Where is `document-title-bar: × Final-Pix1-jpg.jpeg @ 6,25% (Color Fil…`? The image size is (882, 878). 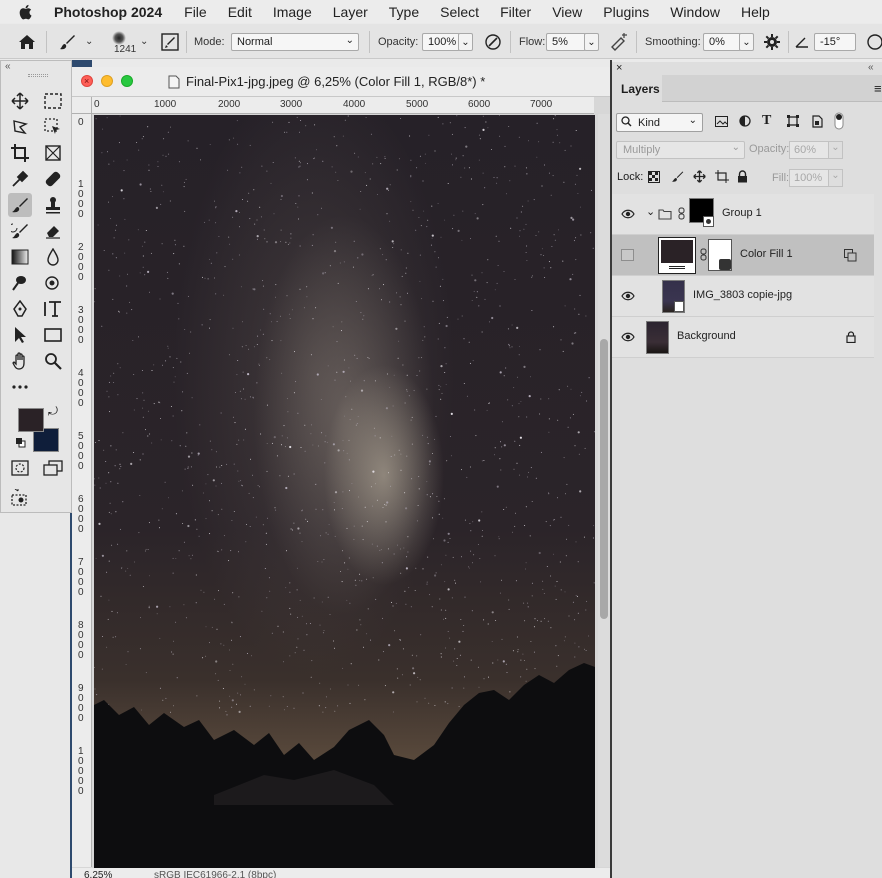 document-title-bar: × Final-Pix1-jpg.jpeg @ 6,25% (Color Fil… is located at coordinates (341, 82).